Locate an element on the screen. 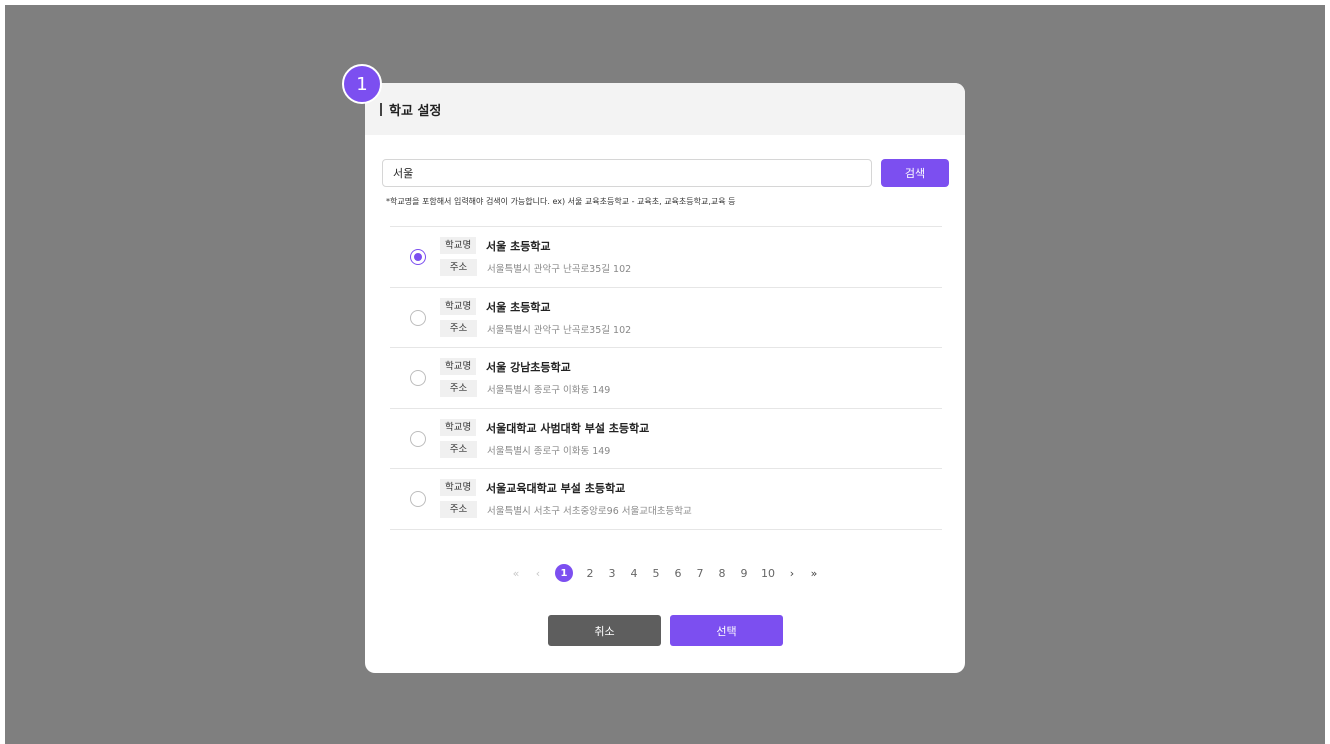 The image size is (1330, 744). step-badge: 1 is located at coordinates (362, 84).